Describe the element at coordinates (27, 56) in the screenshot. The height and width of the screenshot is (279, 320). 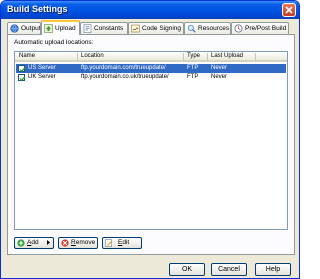
I see `column-header-name: Name` at that location.